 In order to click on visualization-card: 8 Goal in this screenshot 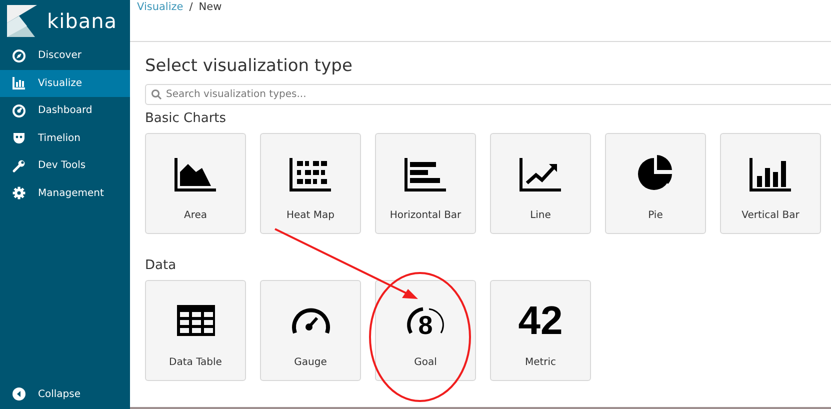, I will do `click(425, 330)`.